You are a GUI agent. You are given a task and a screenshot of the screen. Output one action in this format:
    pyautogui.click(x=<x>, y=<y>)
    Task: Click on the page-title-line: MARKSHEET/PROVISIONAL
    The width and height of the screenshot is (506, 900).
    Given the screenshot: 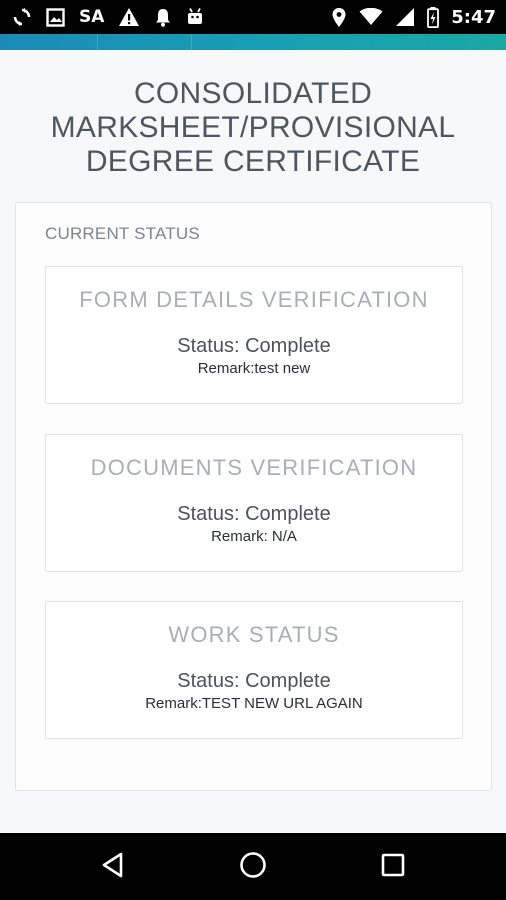 What is the action you would take?
    pyautogui.click(x=253, y=127)
    